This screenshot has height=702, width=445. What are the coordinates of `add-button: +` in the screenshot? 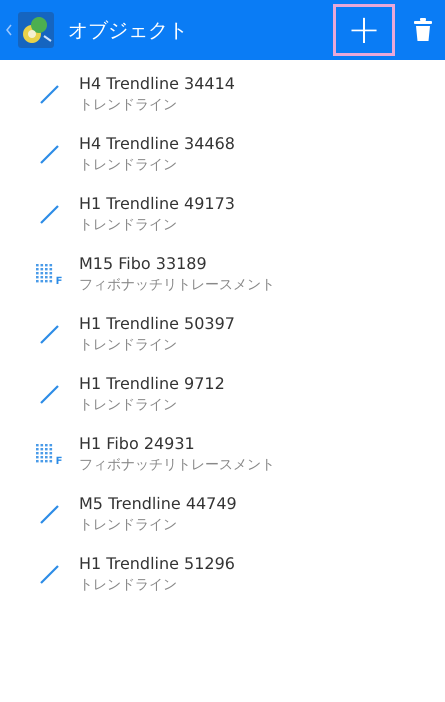 It's located at (364, 30).